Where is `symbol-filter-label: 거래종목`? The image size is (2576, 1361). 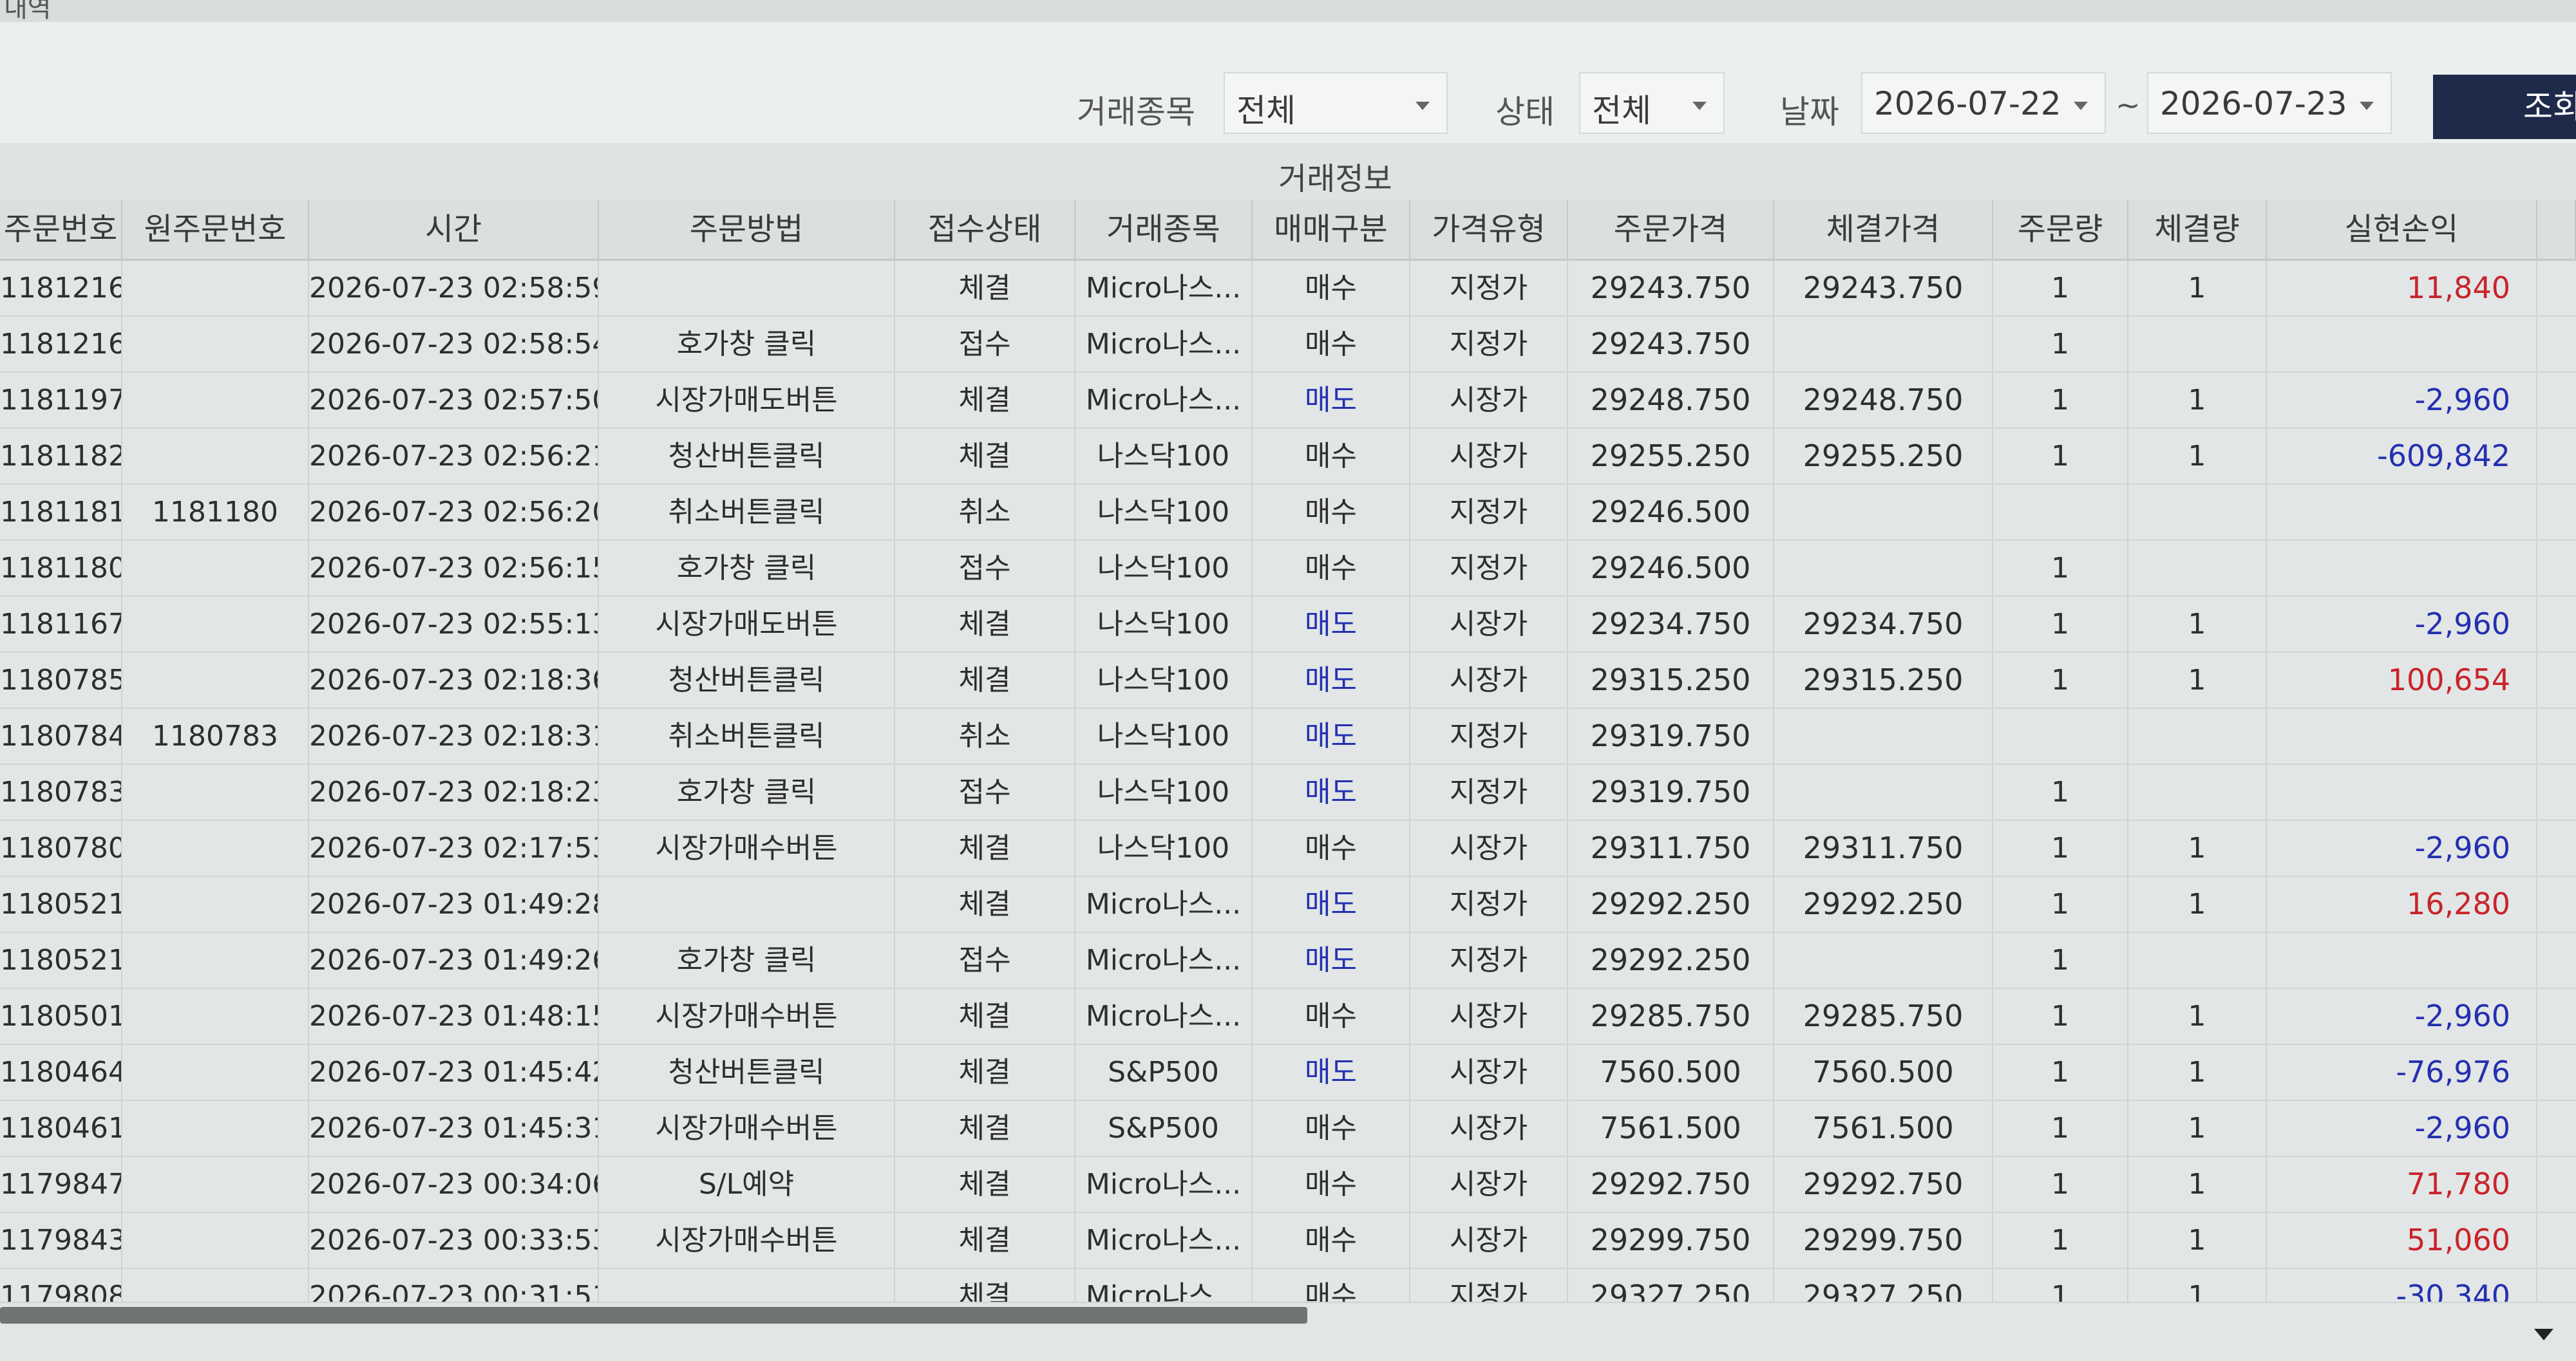 symbol-filter-label: 거래종목 is located at coordinates (1136, 112).